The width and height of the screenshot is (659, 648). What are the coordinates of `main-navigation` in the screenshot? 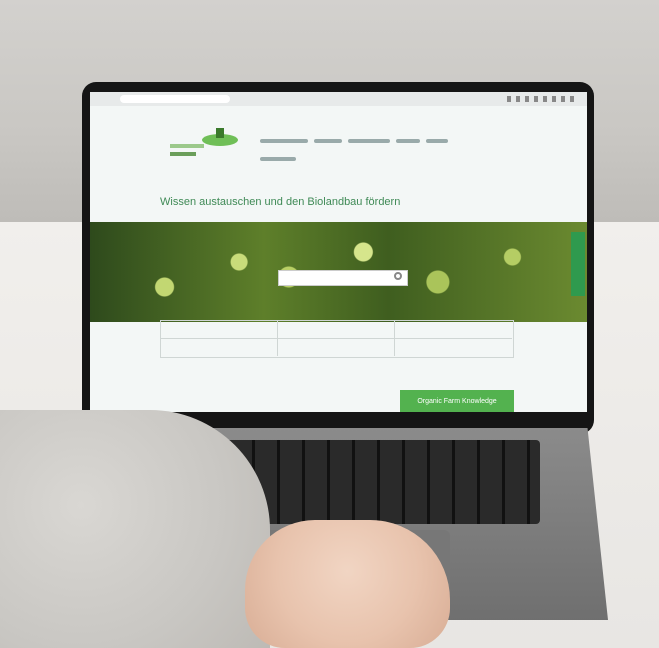 It's located at (380, 150).